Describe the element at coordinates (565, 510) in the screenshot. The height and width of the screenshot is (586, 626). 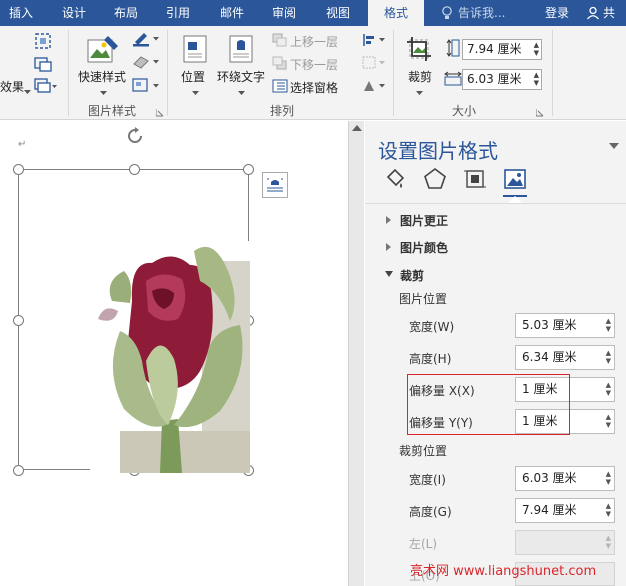
I see `cp-height-input: 7.94 厘米 ▲ ▼` at that location.